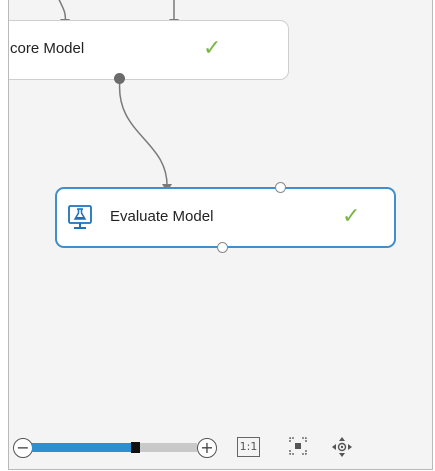  What do you see at coordinates (225, 217) in the screenshot?
I see `evaluate-model-module: Evaluate Model ✓` at bounding box center [225, 217].